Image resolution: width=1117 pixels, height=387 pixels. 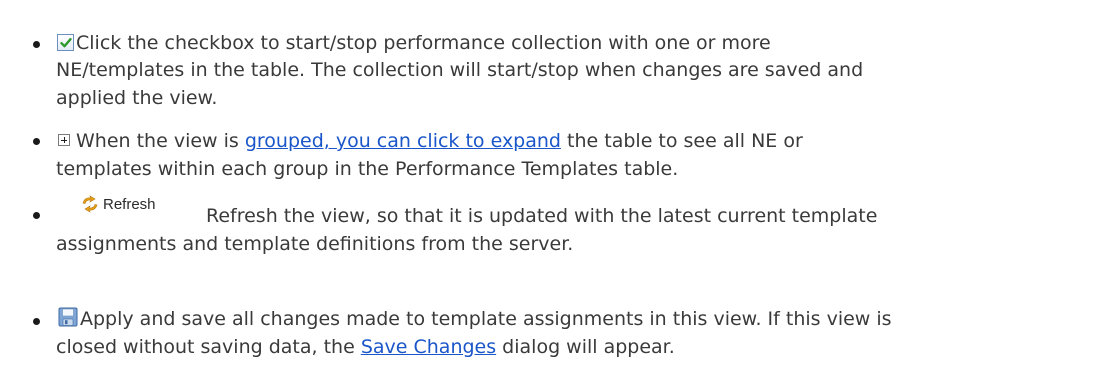 I want to click on item-text: dialog will appear., so click(x=585, y=347).